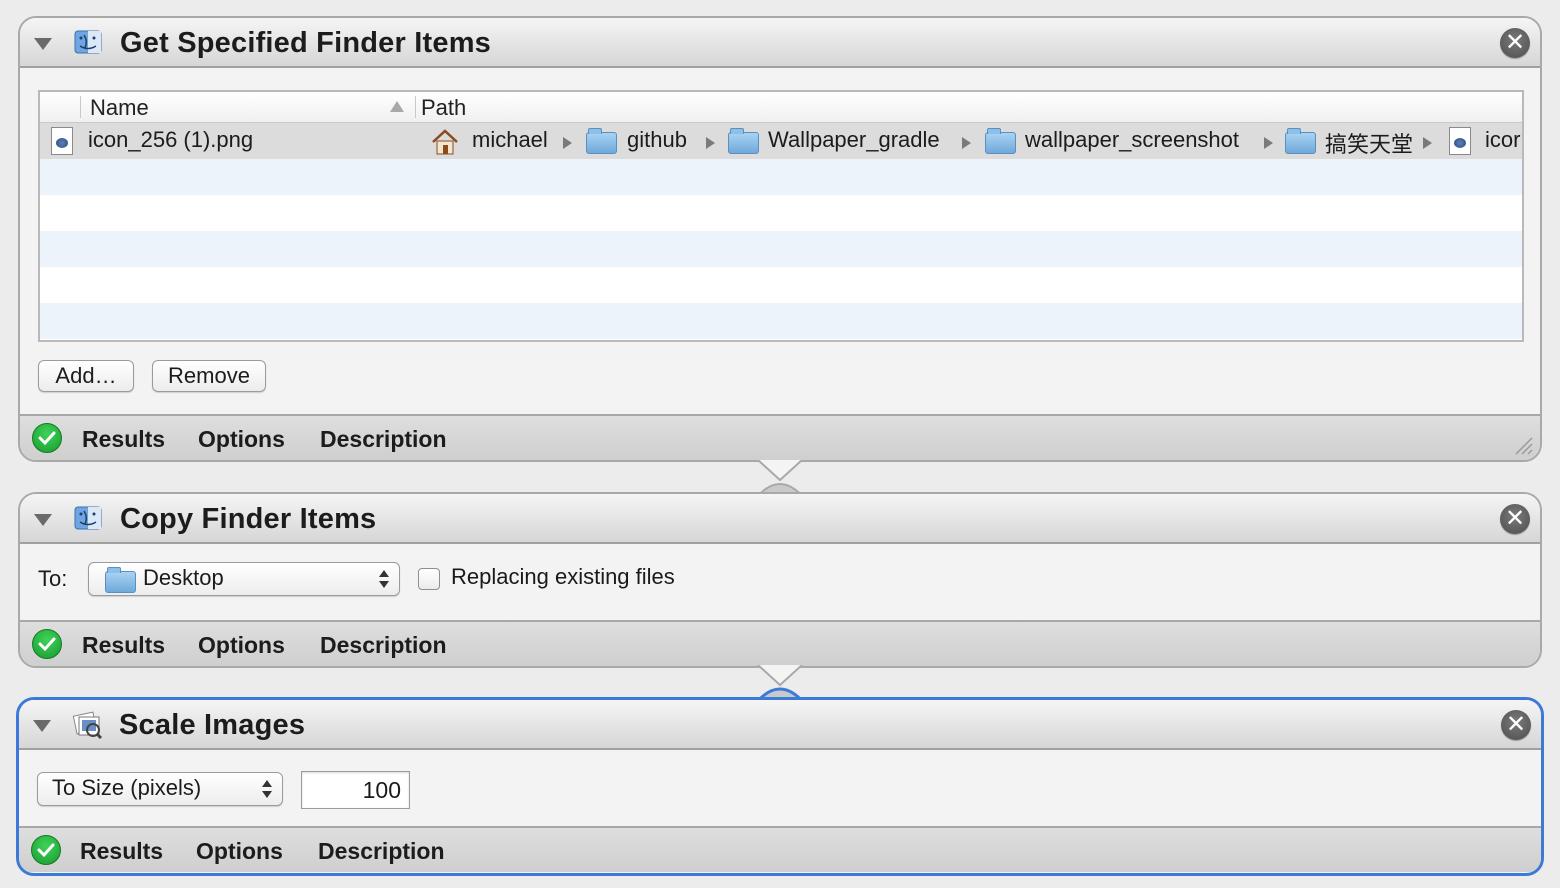 This screenshot has width=1560, height=888. I want to click on destination-value: Desktop, so click(183, 577).